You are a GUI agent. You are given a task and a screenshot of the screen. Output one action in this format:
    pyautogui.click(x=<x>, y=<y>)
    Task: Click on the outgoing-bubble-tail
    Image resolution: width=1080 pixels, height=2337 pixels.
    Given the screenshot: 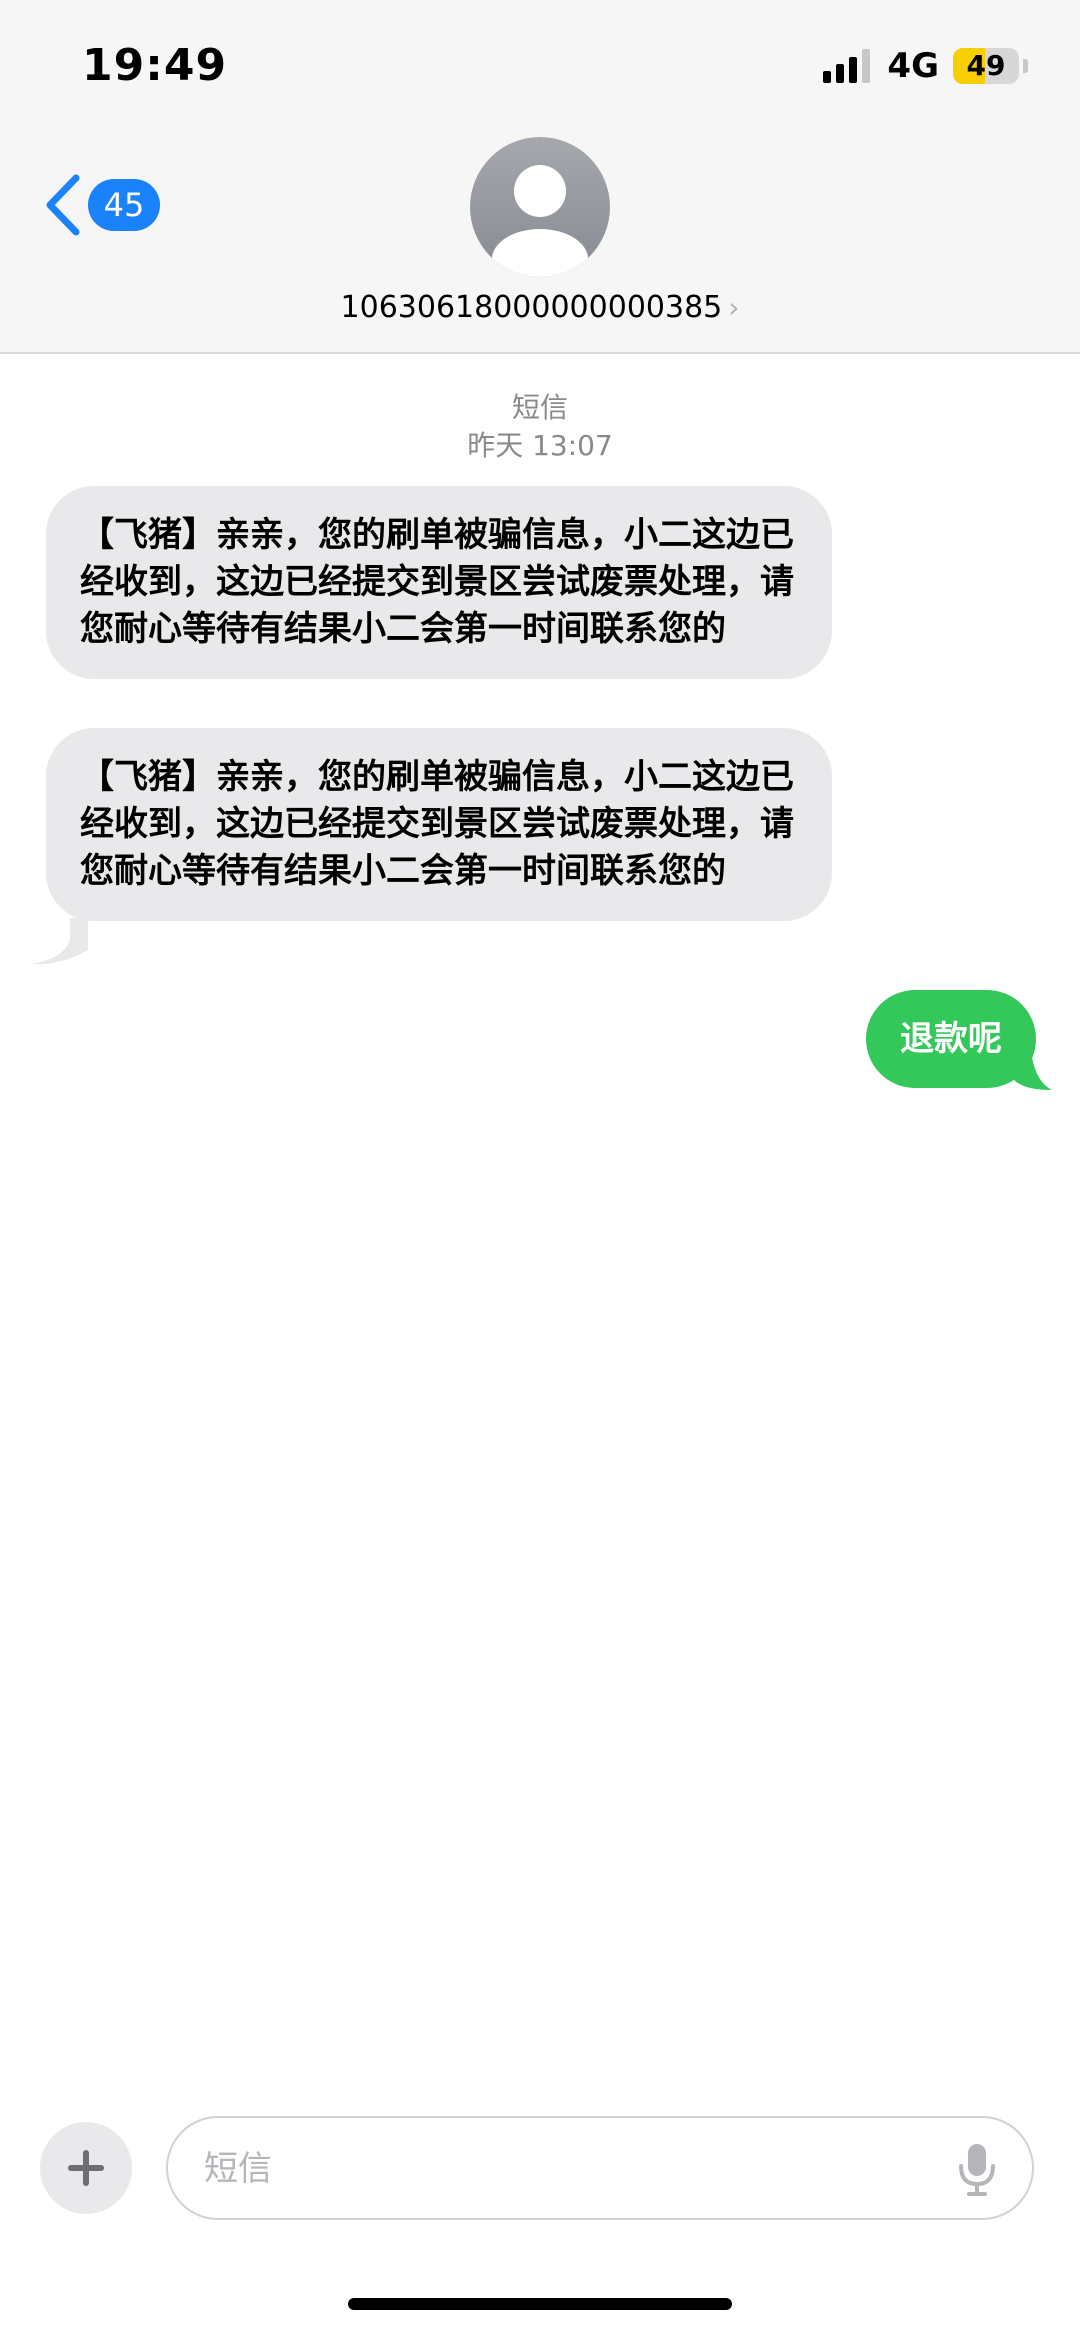 What is the action you would take?
    pyautogui.click(x=1033, y=1065)
    